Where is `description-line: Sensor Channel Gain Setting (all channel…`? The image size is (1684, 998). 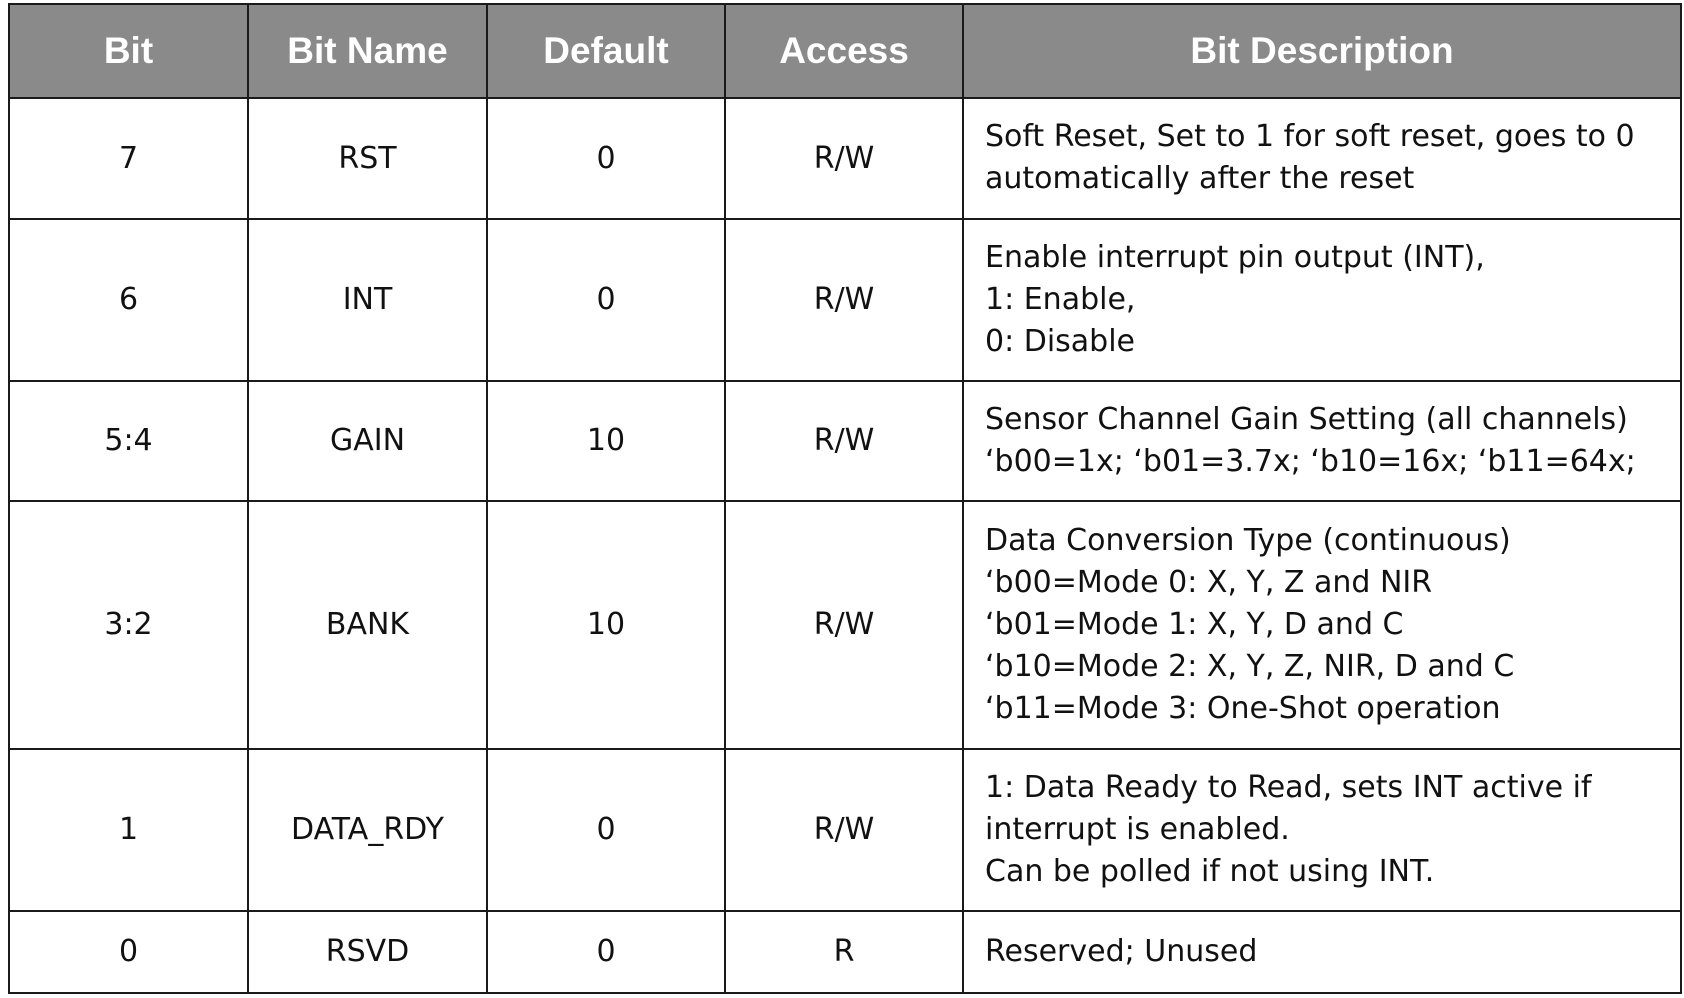 description-line: Sensor Channel Gain Setting (all channel… is located at coordinates (1306, 419).